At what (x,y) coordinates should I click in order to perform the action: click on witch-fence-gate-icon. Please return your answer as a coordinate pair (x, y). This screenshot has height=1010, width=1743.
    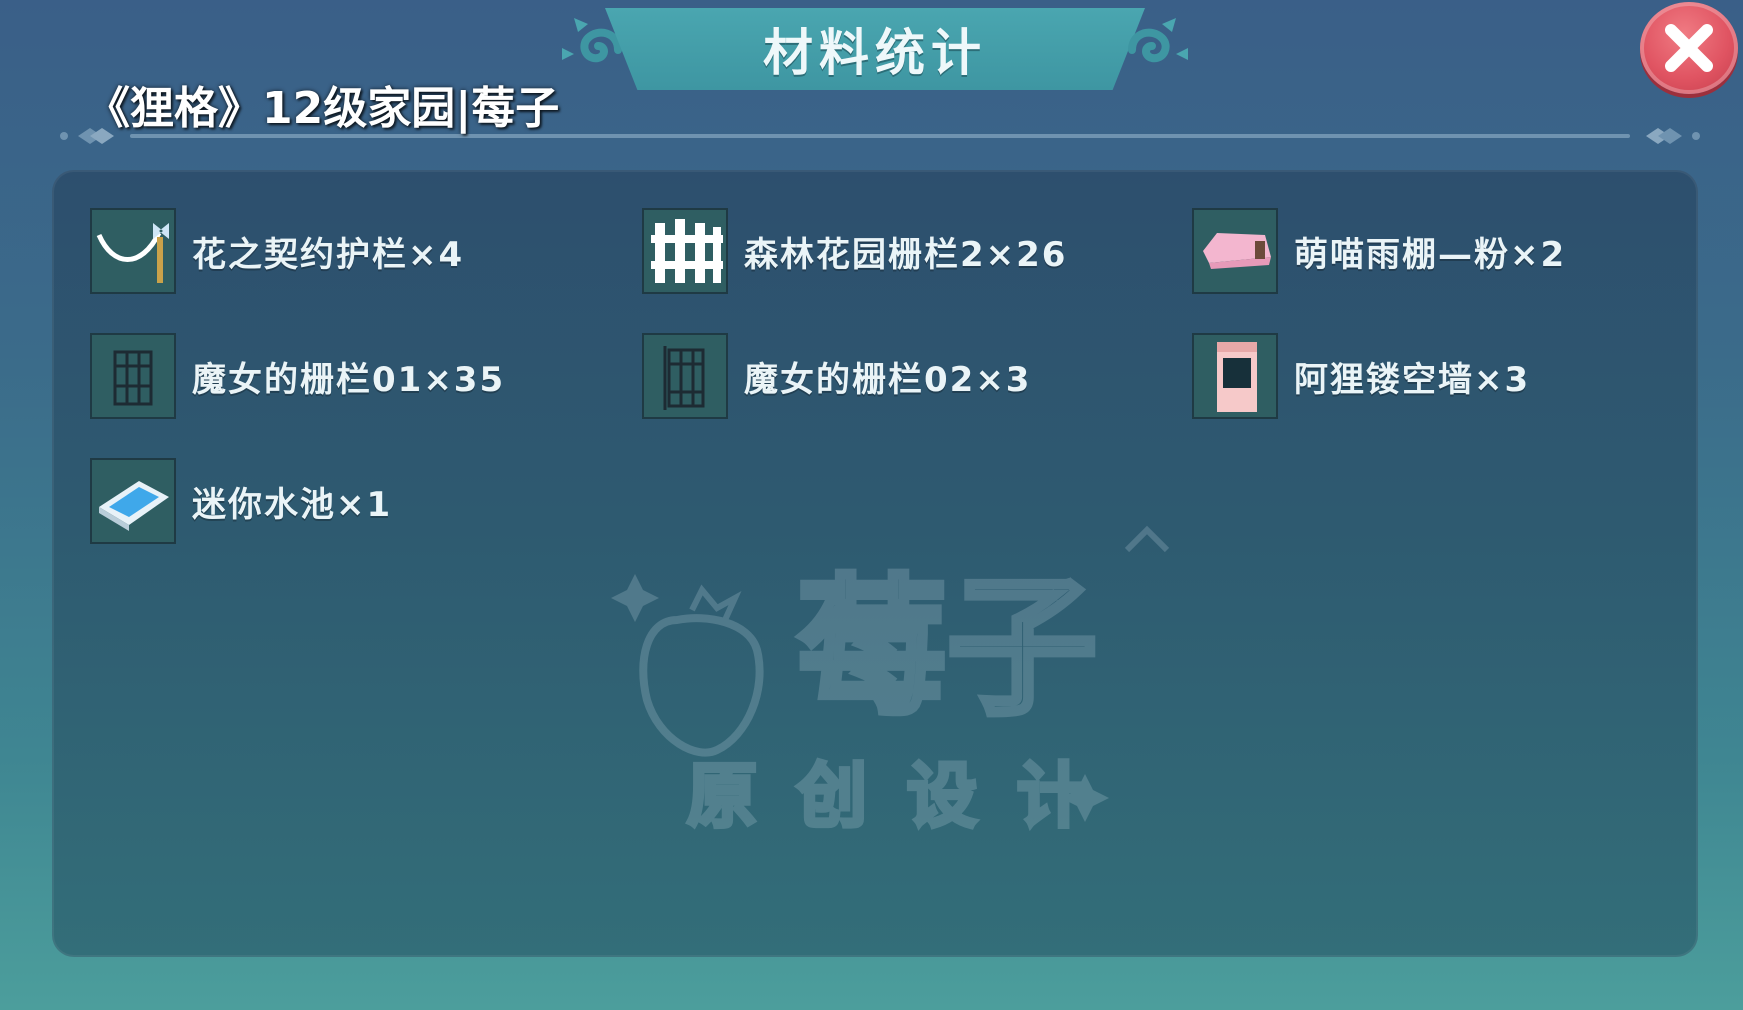
    Looking at the image, I should click on (685, 376).